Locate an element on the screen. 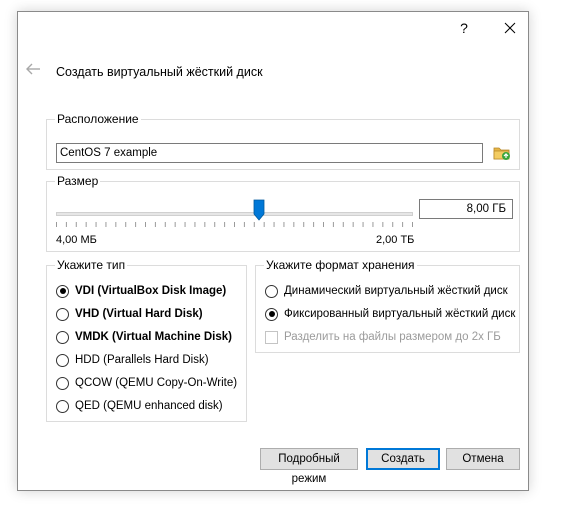  close-icon is located at coordinates (510, 28).